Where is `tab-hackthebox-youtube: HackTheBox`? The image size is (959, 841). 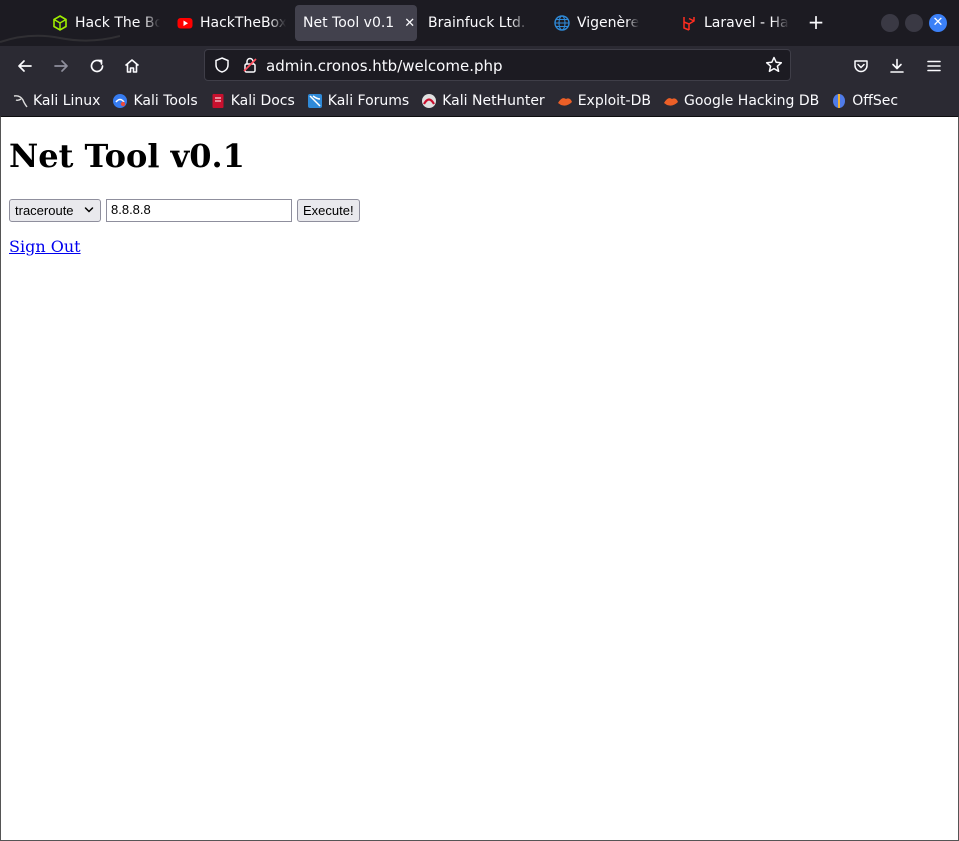
tab-hackthebox-youtube: HackTheBox is located at coordinates (228, 23).